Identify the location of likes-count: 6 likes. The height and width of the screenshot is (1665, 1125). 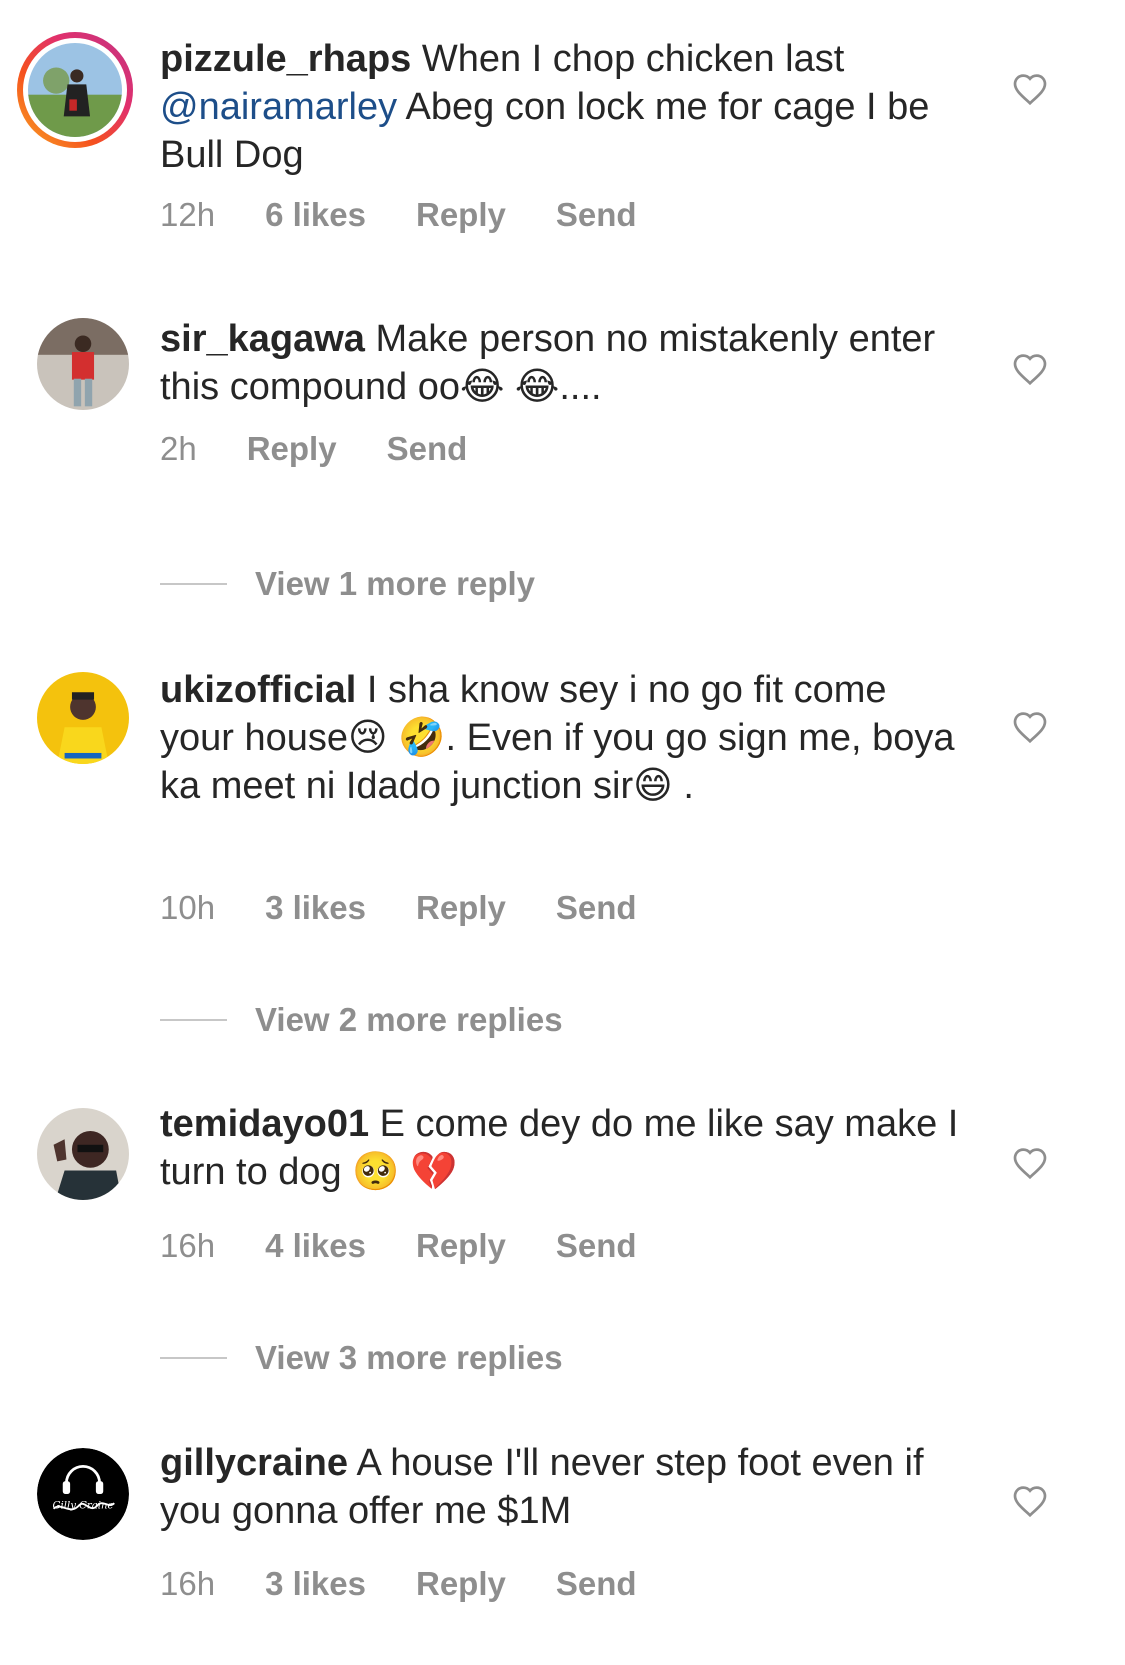
(315, 215).